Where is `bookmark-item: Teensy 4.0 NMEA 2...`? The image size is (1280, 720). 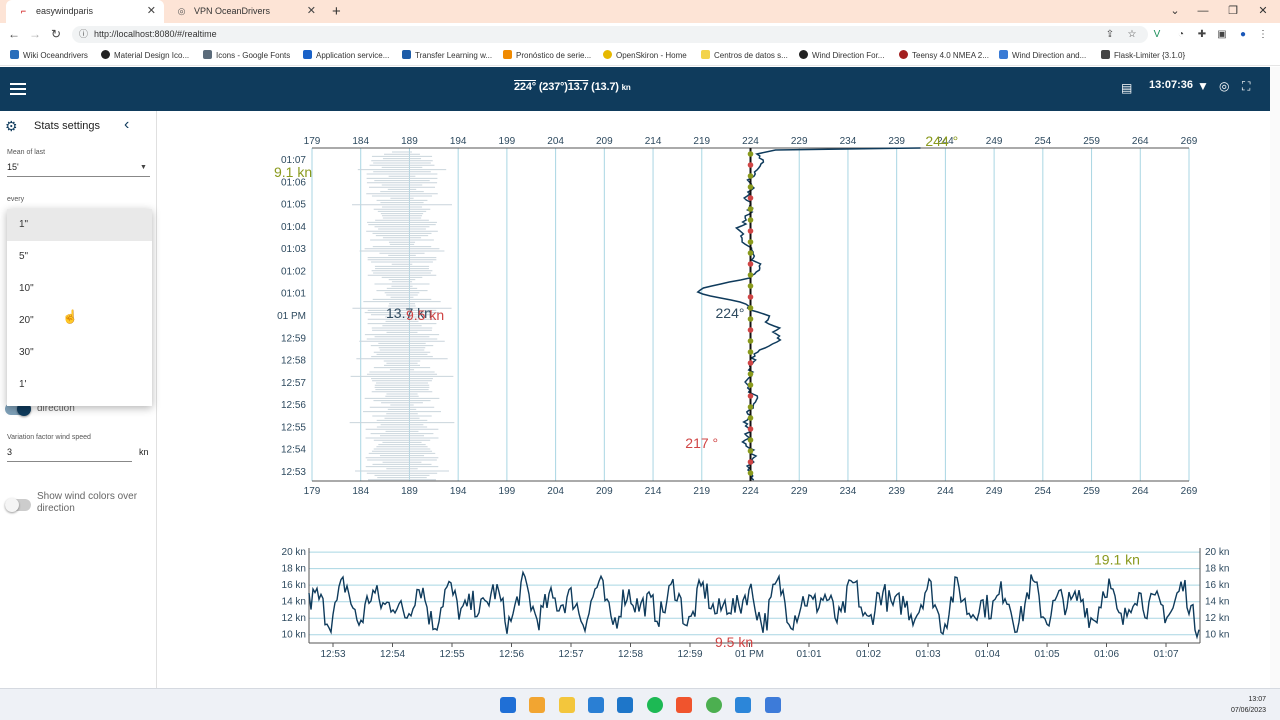 bookmark-item: Teensy 4.0 NMEA 2... is located at coordinates (944, 56).